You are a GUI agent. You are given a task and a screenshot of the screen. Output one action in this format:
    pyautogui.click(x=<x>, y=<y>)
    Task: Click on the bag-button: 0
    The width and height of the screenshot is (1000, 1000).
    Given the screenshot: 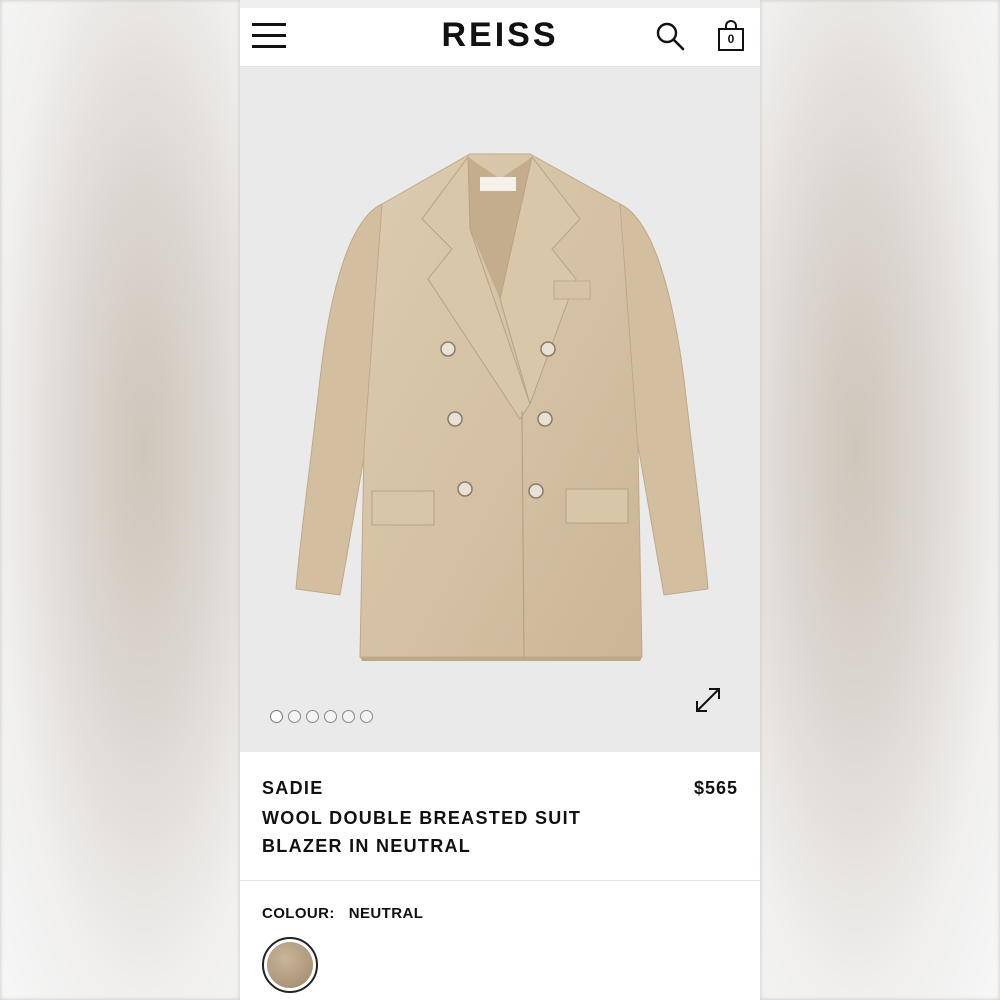 What is the action you would take?
    pyautogui.click(x=731, y=37)
    